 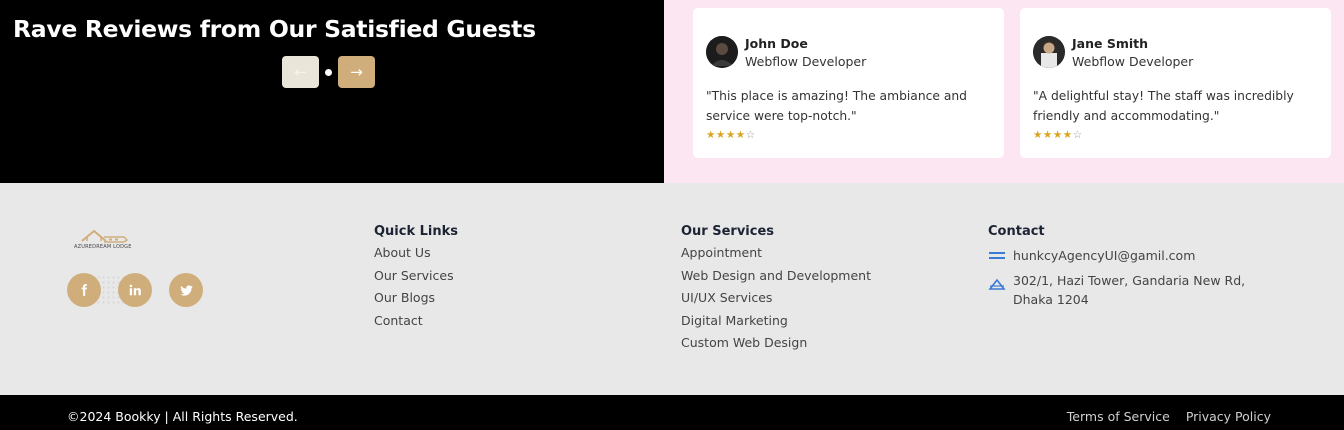 I want to click on service-link-digital-marketing: Digital Marketing, so click(x=776, y=321).